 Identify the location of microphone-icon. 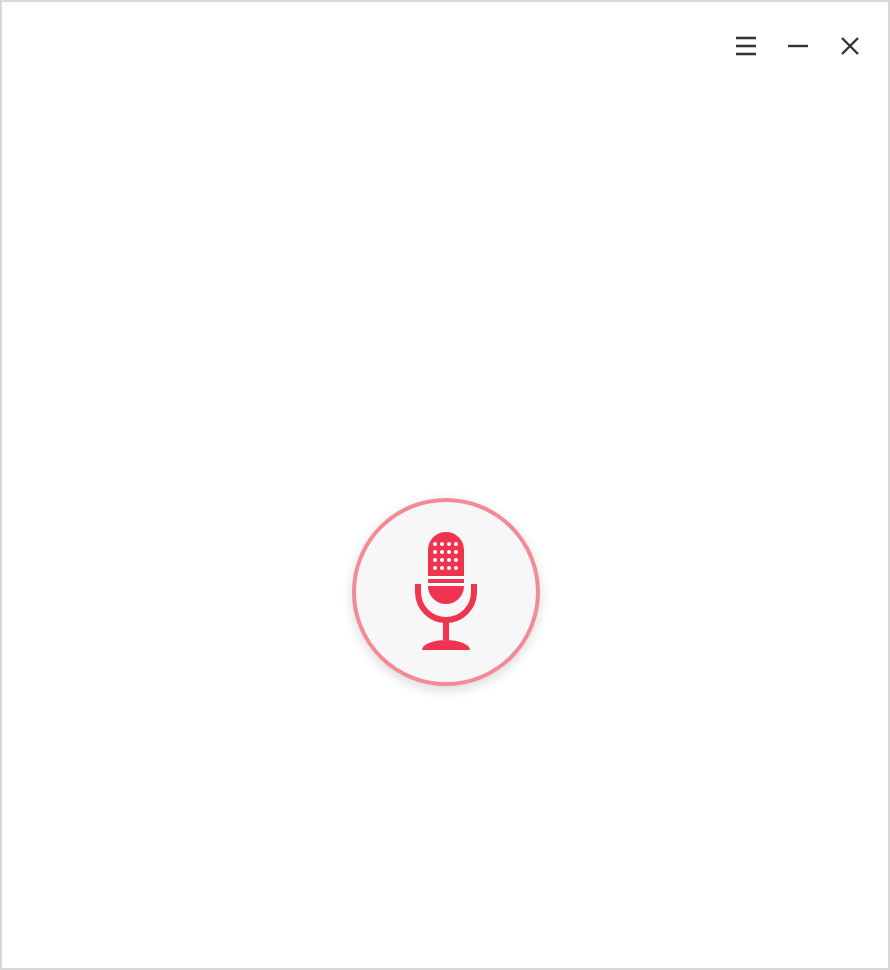
(445, 592).